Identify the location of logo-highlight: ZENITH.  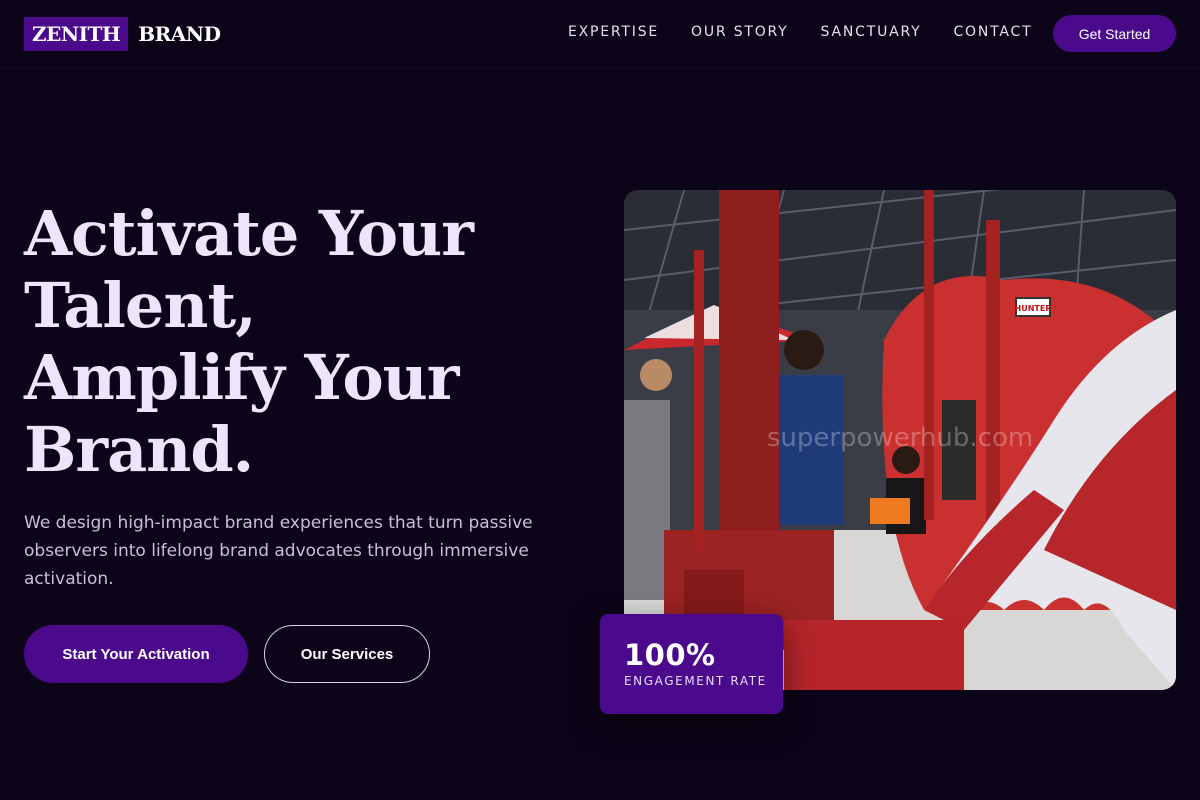
(76, 34).